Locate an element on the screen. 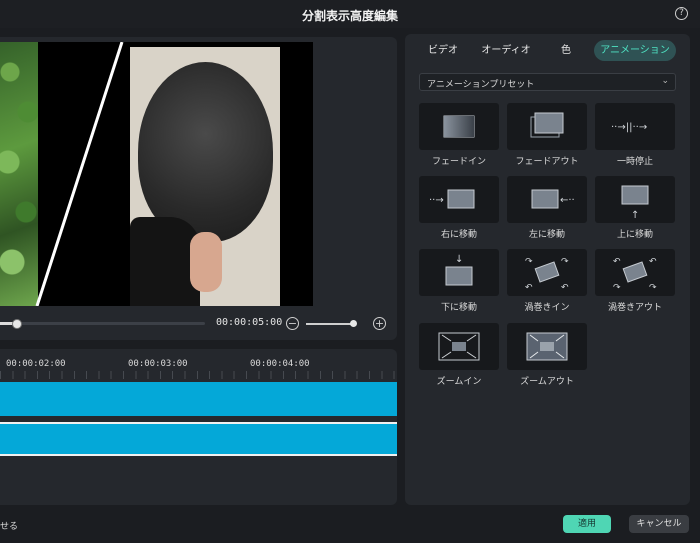 Image resolution: width=700 pixels, height=543 pixels. title-bar: 分割表示高度編集 ? is located at coordinates (350, 14).